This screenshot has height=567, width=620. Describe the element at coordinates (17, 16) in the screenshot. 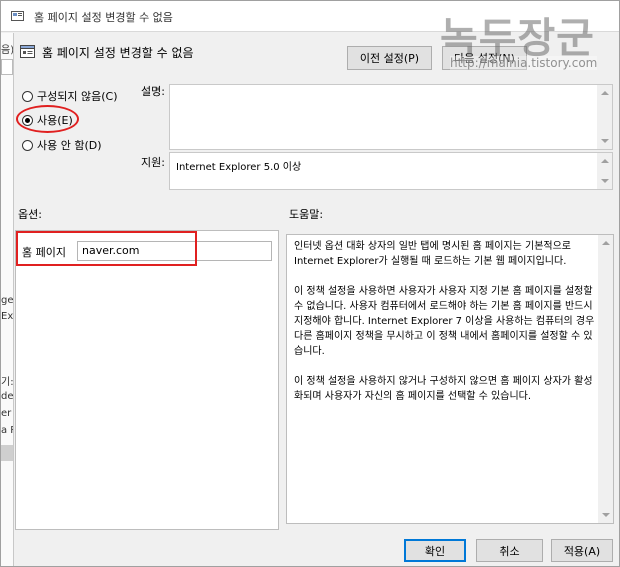

I see `policy-icon` at that location.